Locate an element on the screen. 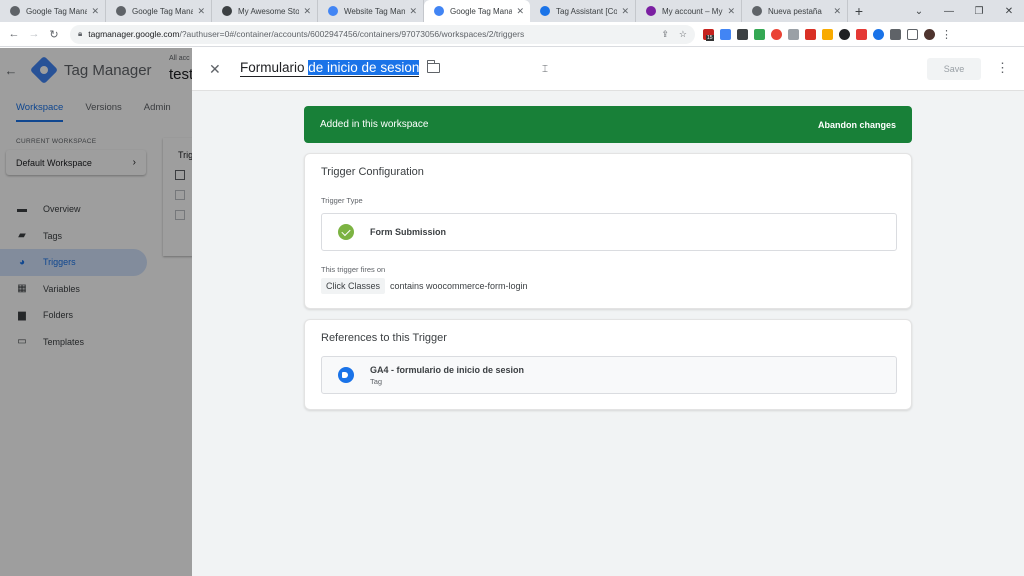 The image size is (1024, 576). browser-tab: Tag Assistant [Co ✕ is located at coordinates (583, 11).